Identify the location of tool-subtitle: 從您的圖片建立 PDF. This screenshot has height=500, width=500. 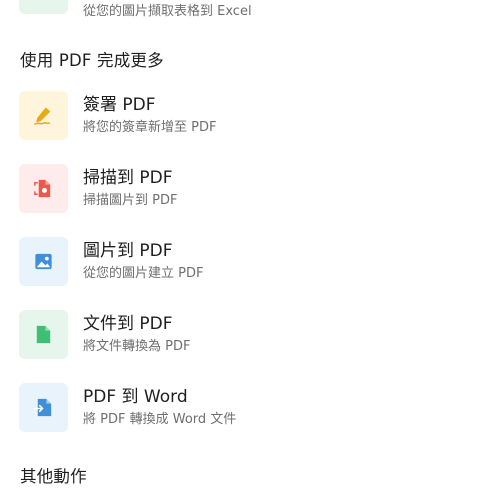
(143, 273).